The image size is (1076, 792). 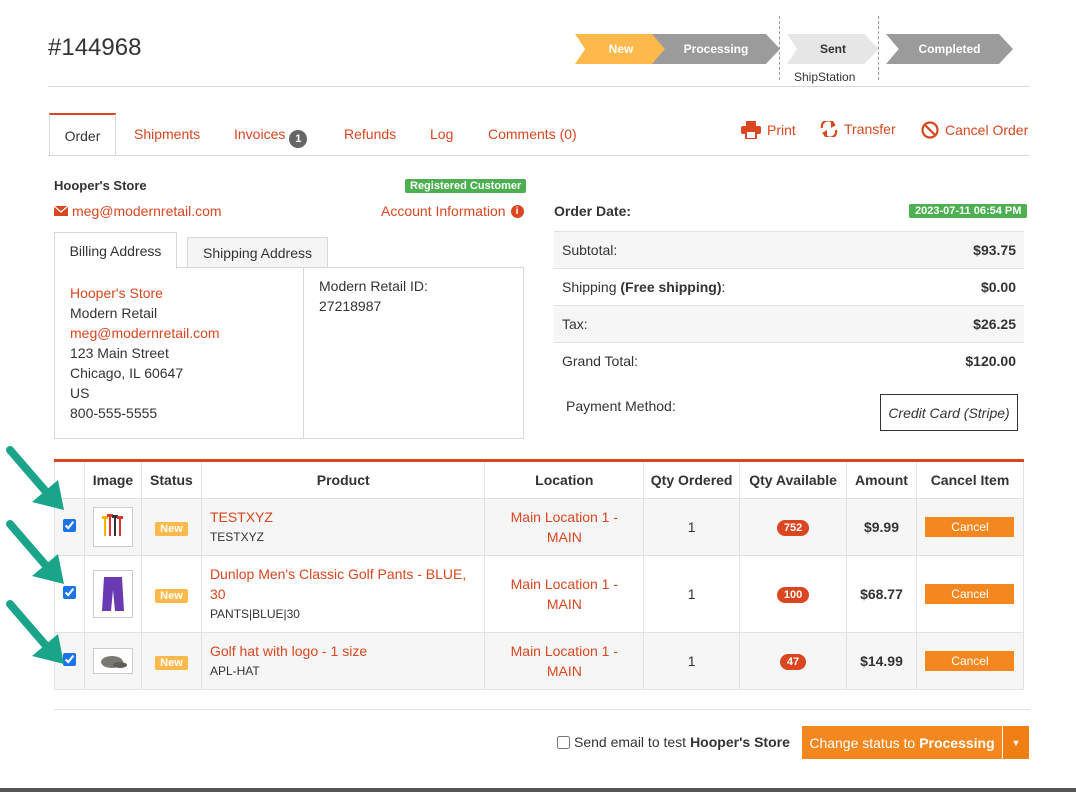 What do you see at coordinates (960, 287) in the screenshot?
I see `shipping-value: $0.00` at bounding box center [960, 287].